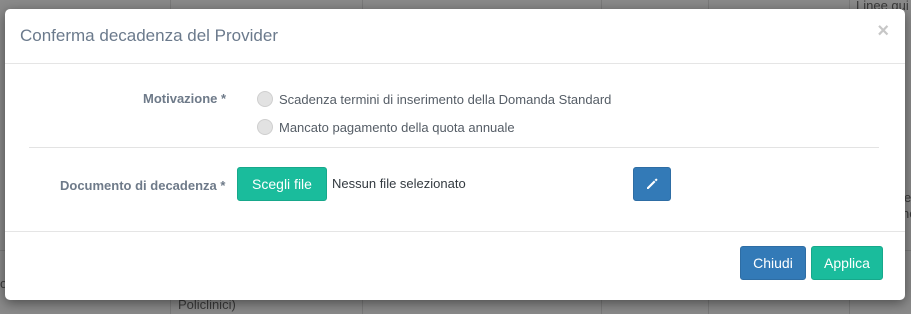 This screenshot has width=911, height=314. I want to click on chiudi-button: Chiudi, so click(773, 263).